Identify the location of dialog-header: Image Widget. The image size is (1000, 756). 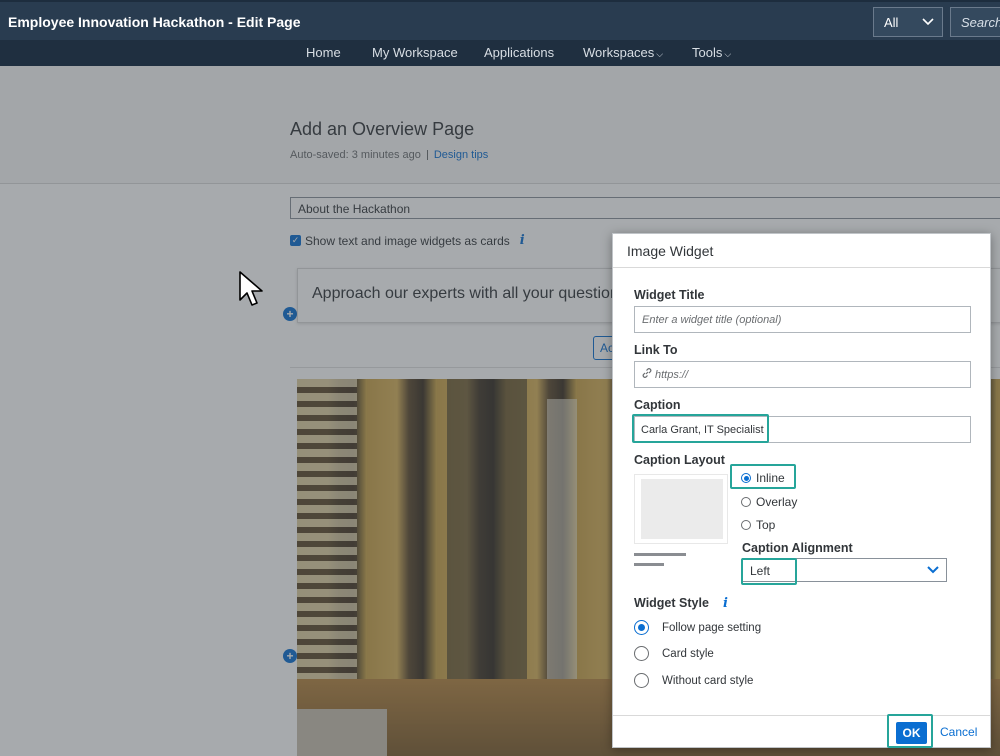
(801, 251).